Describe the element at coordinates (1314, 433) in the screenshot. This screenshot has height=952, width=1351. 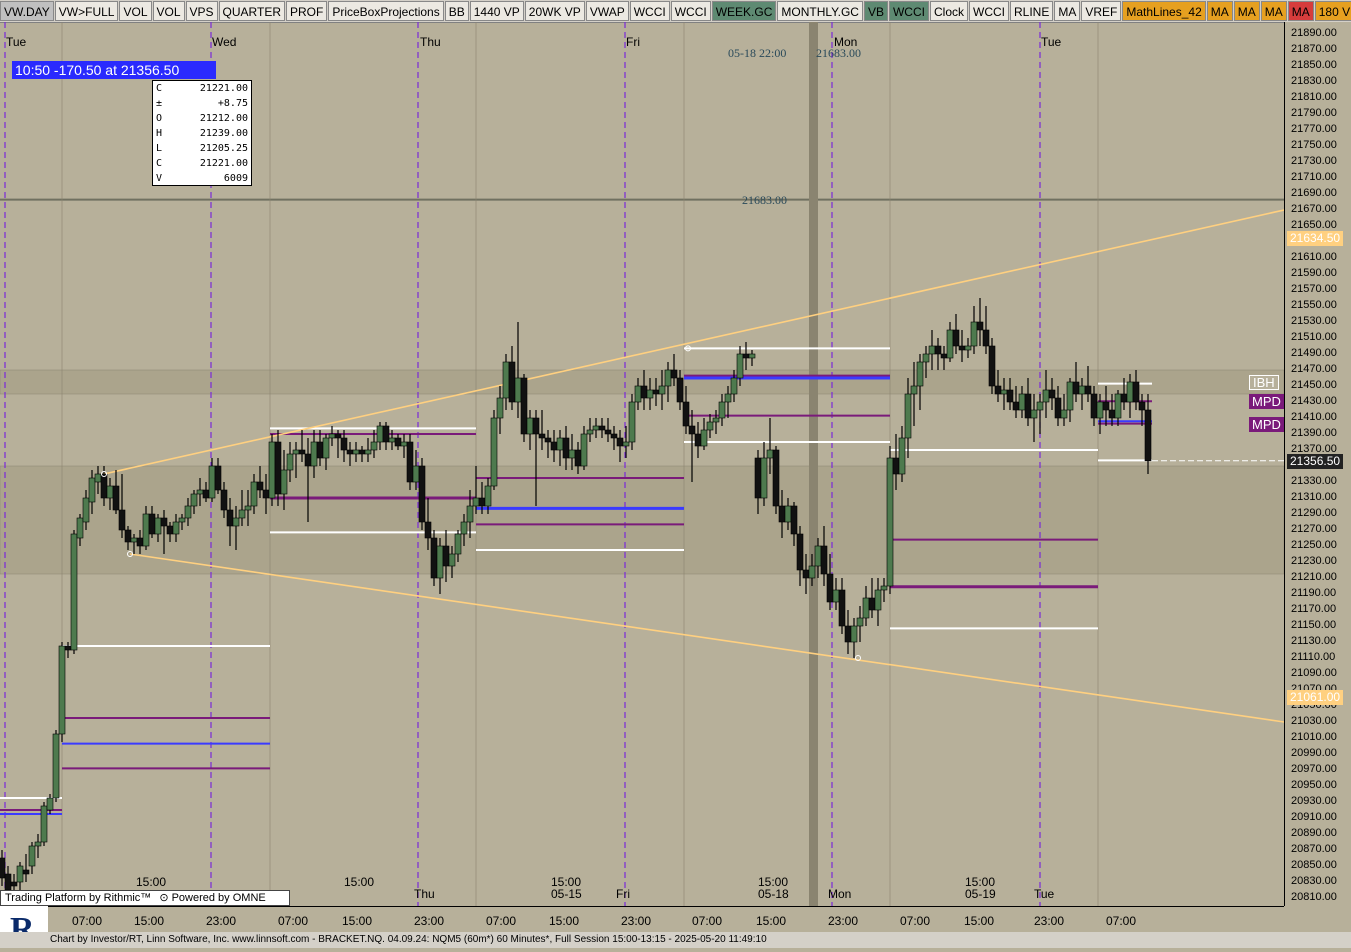
I see `price-tick-label: 21390.00` at that location.